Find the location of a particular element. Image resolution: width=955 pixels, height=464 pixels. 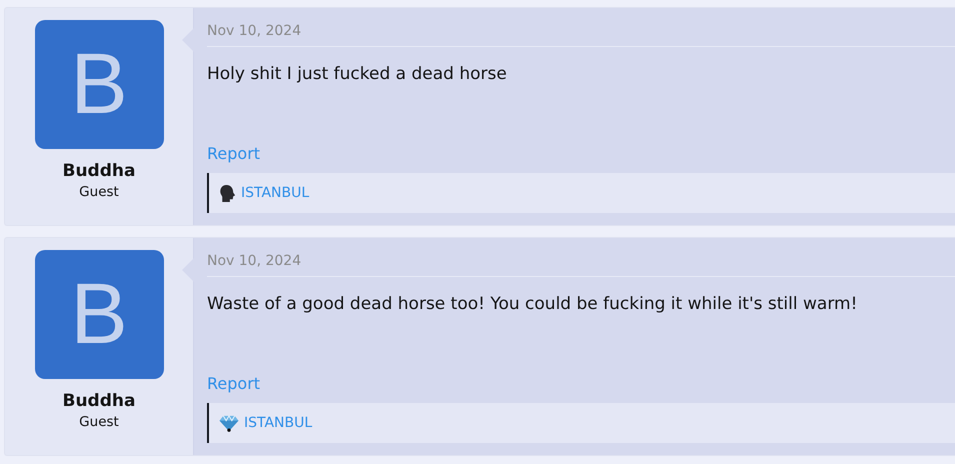

head-icon is located at coordinates (227, 193).